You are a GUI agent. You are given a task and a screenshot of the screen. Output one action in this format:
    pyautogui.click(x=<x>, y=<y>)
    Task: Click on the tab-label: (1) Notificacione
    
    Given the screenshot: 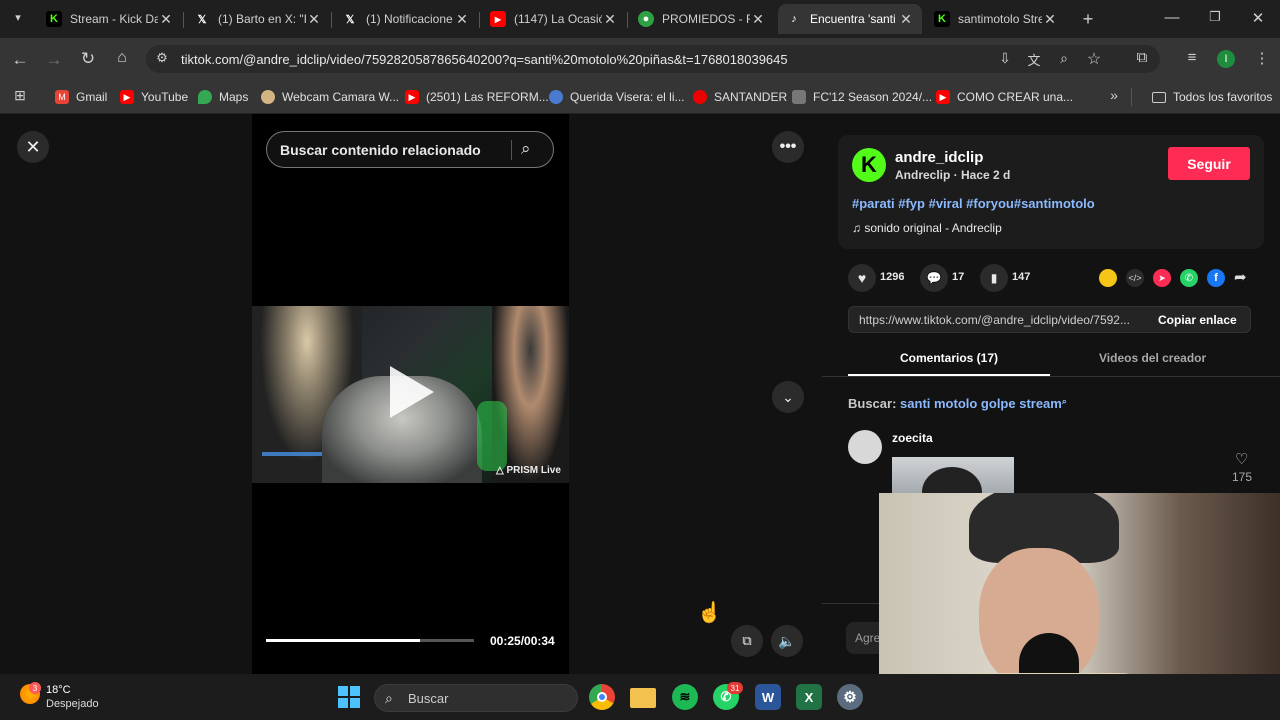 What is the action you would take?
    pyautogui.click(x=409, y=19)
    